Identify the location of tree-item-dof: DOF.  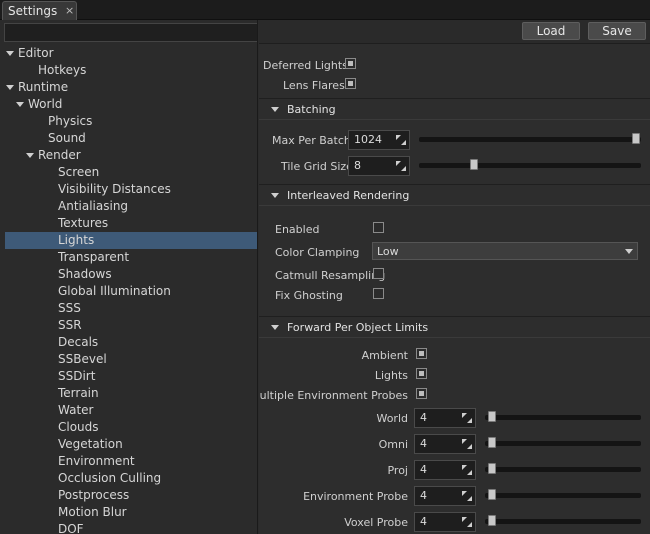
(128, 527).